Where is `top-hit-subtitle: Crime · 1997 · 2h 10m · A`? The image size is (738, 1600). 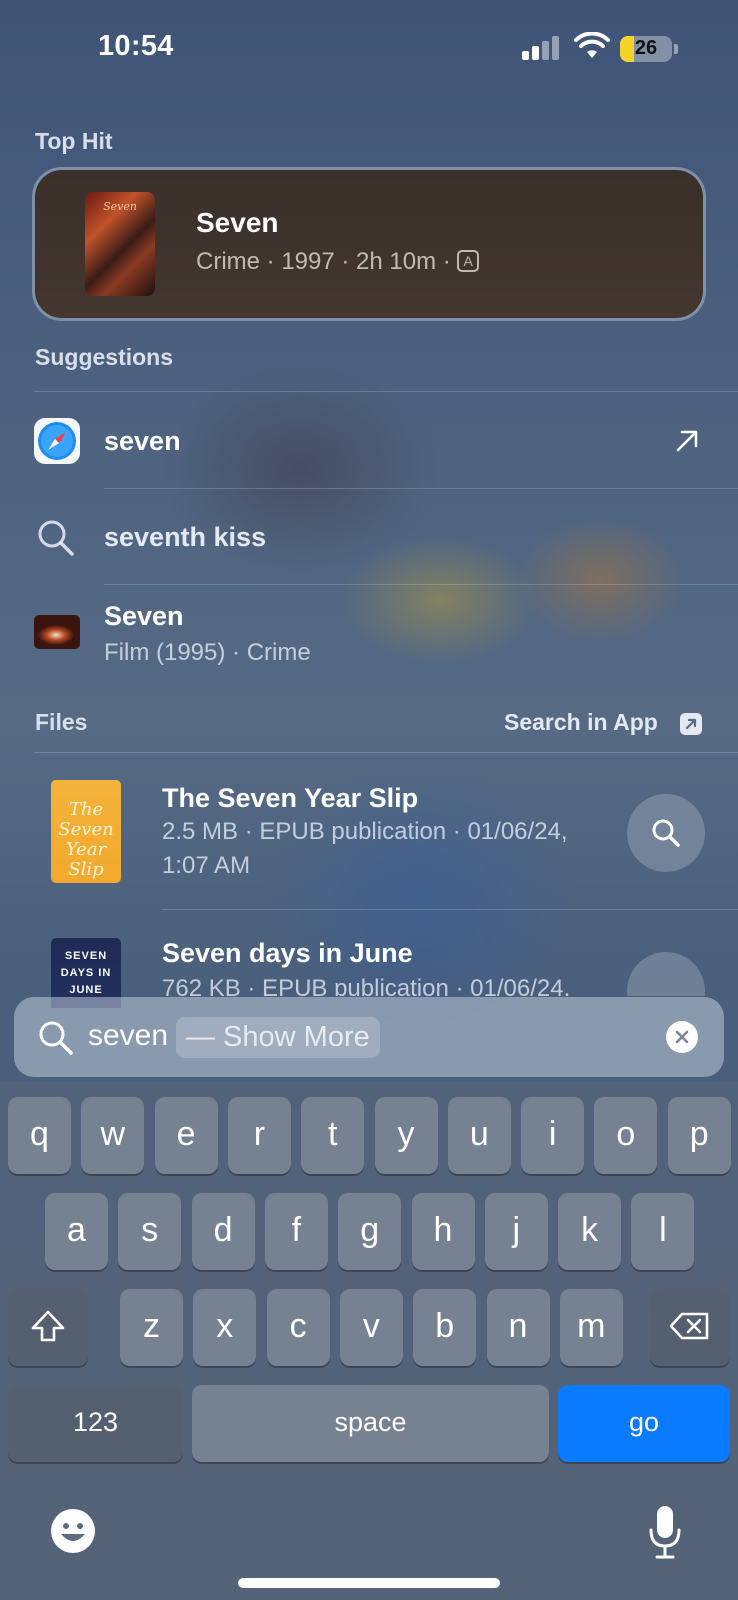 top-hit-subtitle: Crime · 1997 · 2h 10m · A is located at coordinates (337, 262).